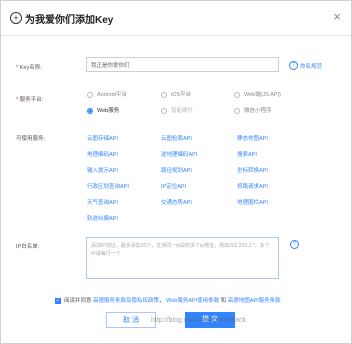  What do you see at coordinates (252, 138) in the screenshot?
I see `service-item: 静态地图API` at bounding box center [252, 138].